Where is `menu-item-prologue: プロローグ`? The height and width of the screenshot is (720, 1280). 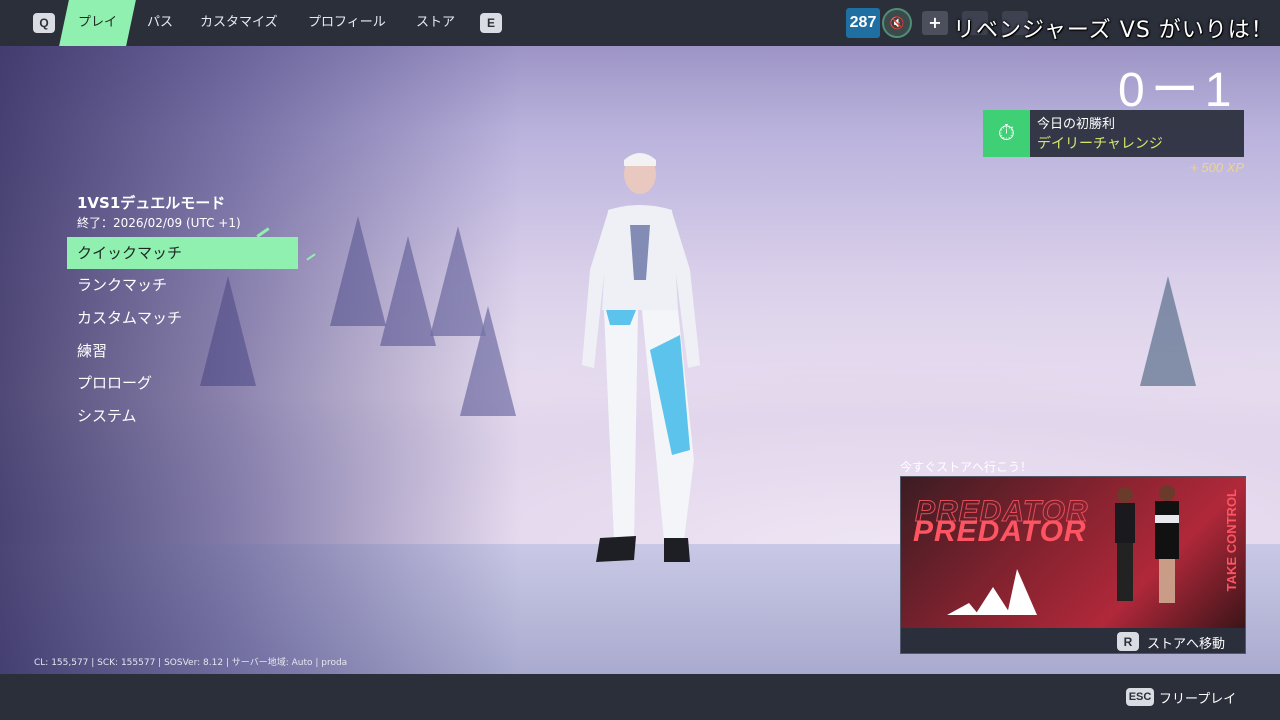 menu-item-prologue: プロローグ is located at coordinates (182, 383).